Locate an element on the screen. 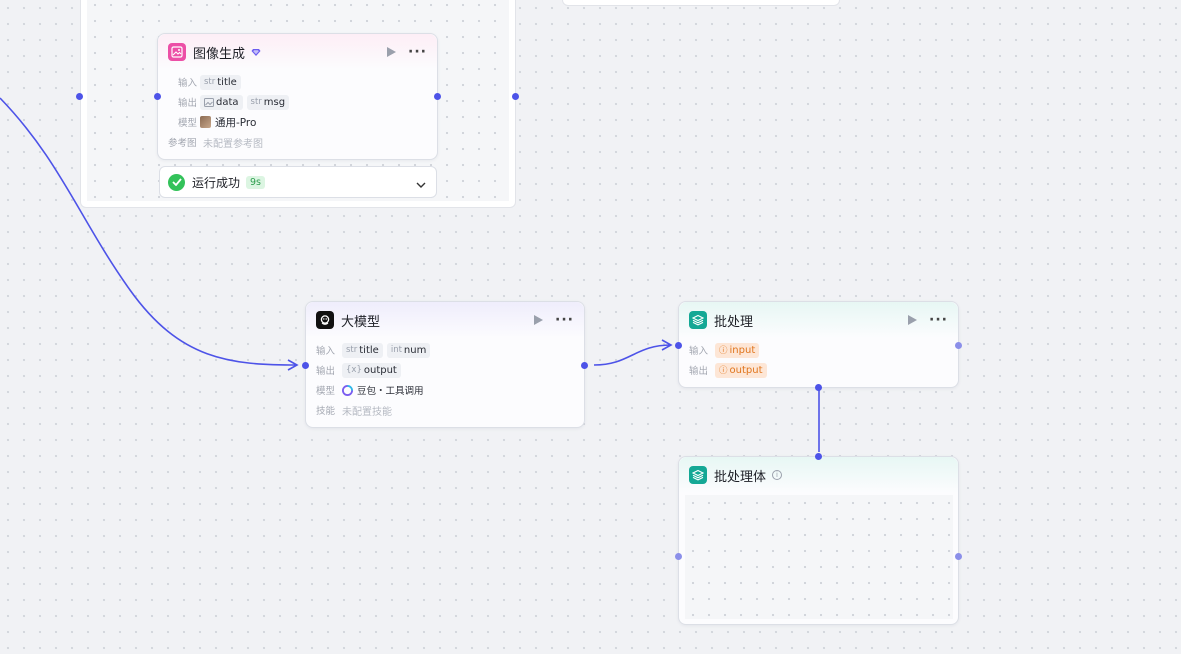 The image size is (1181, 654). batch-node-title: 批处理 is located at coordinates (734, 322).